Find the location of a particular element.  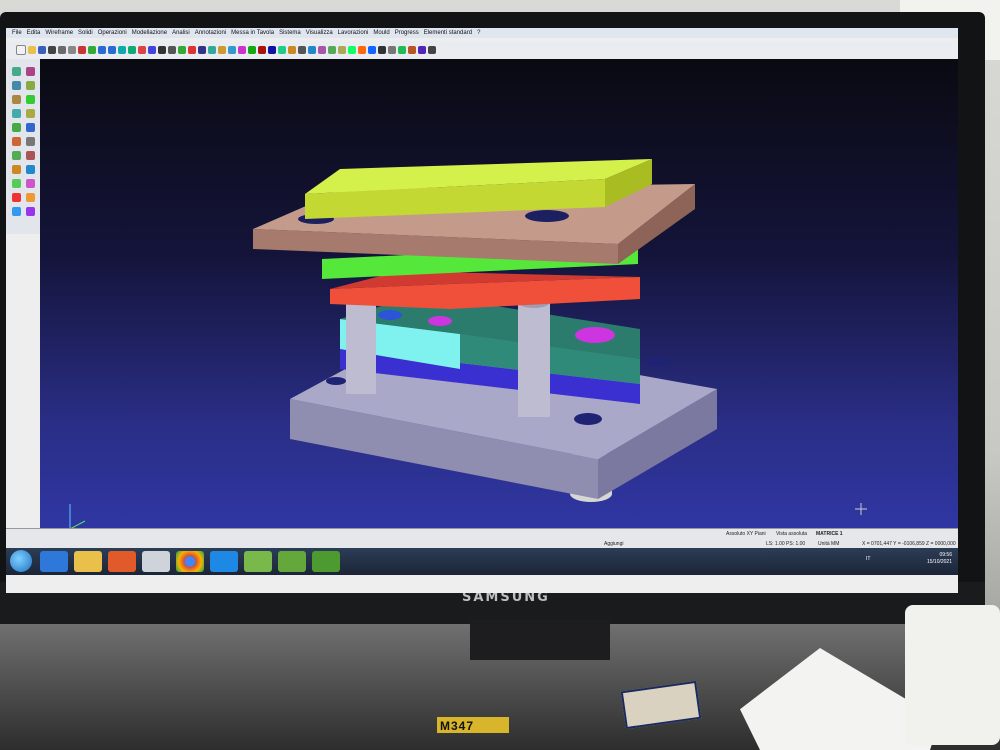

revolve-icon is located at coordinates (242, 50).